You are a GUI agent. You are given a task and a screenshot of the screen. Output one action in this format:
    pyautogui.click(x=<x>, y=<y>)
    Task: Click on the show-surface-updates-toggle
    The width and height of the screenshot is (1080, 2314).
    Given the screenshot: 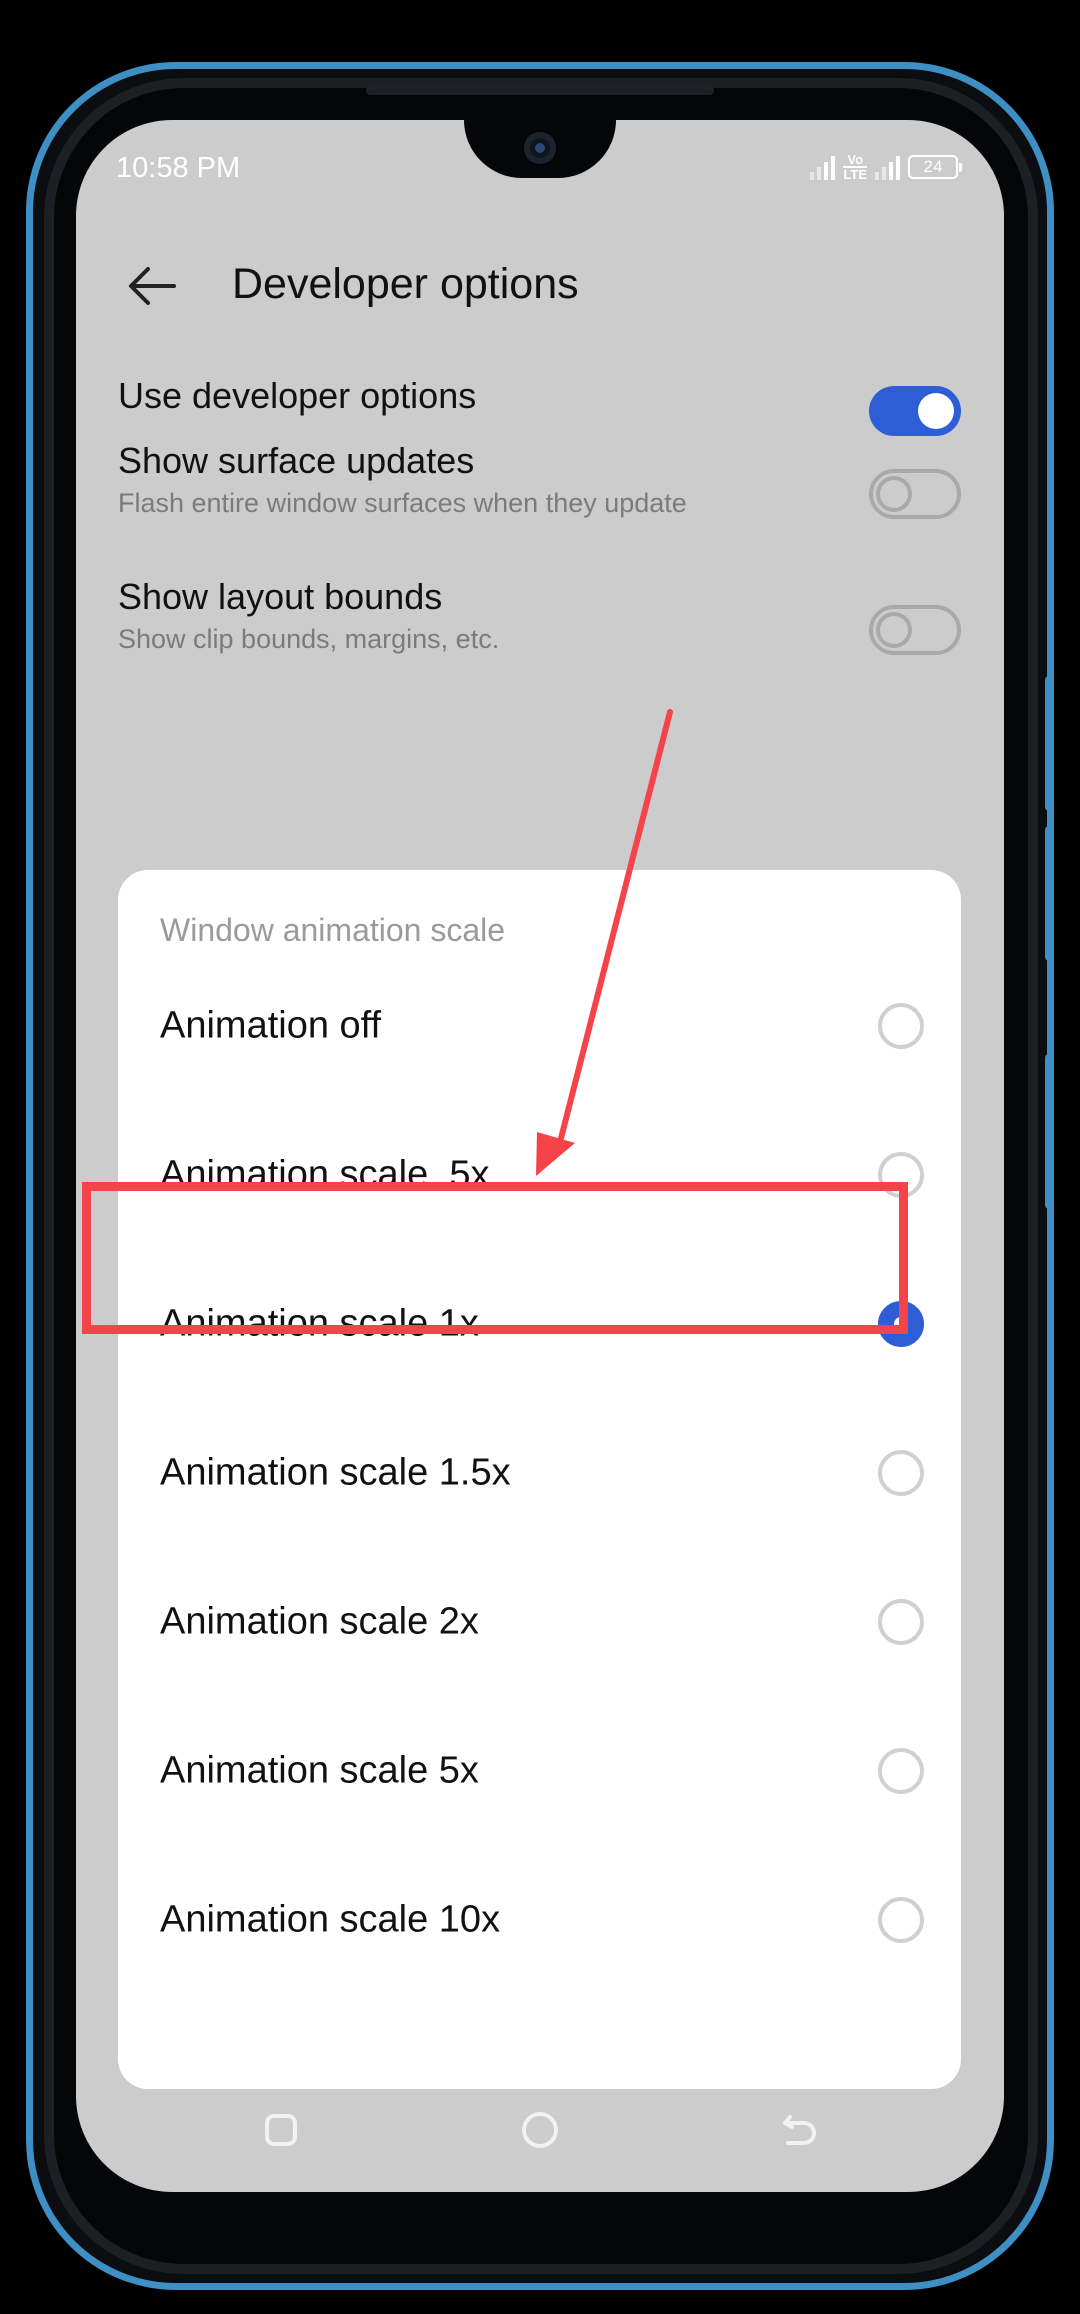 What is the action you would take?
    pyautogui.click(x=915, y=494)
    